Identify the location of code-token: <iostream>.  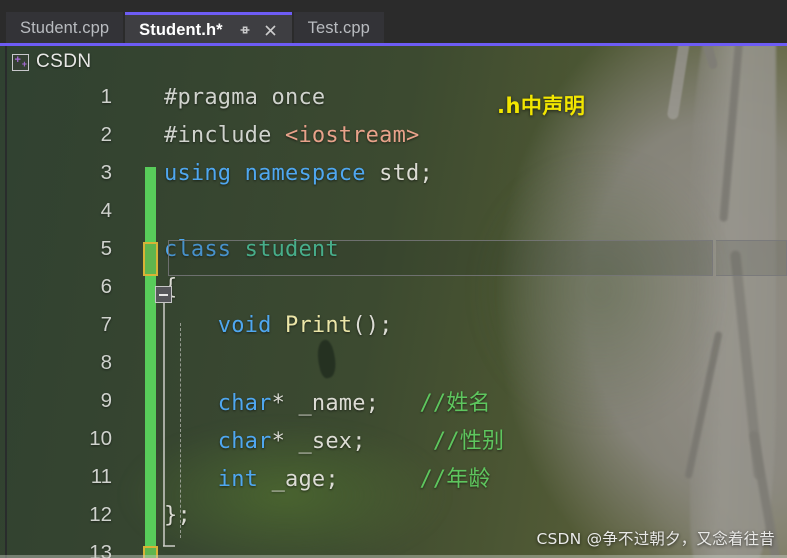
(352, 135).